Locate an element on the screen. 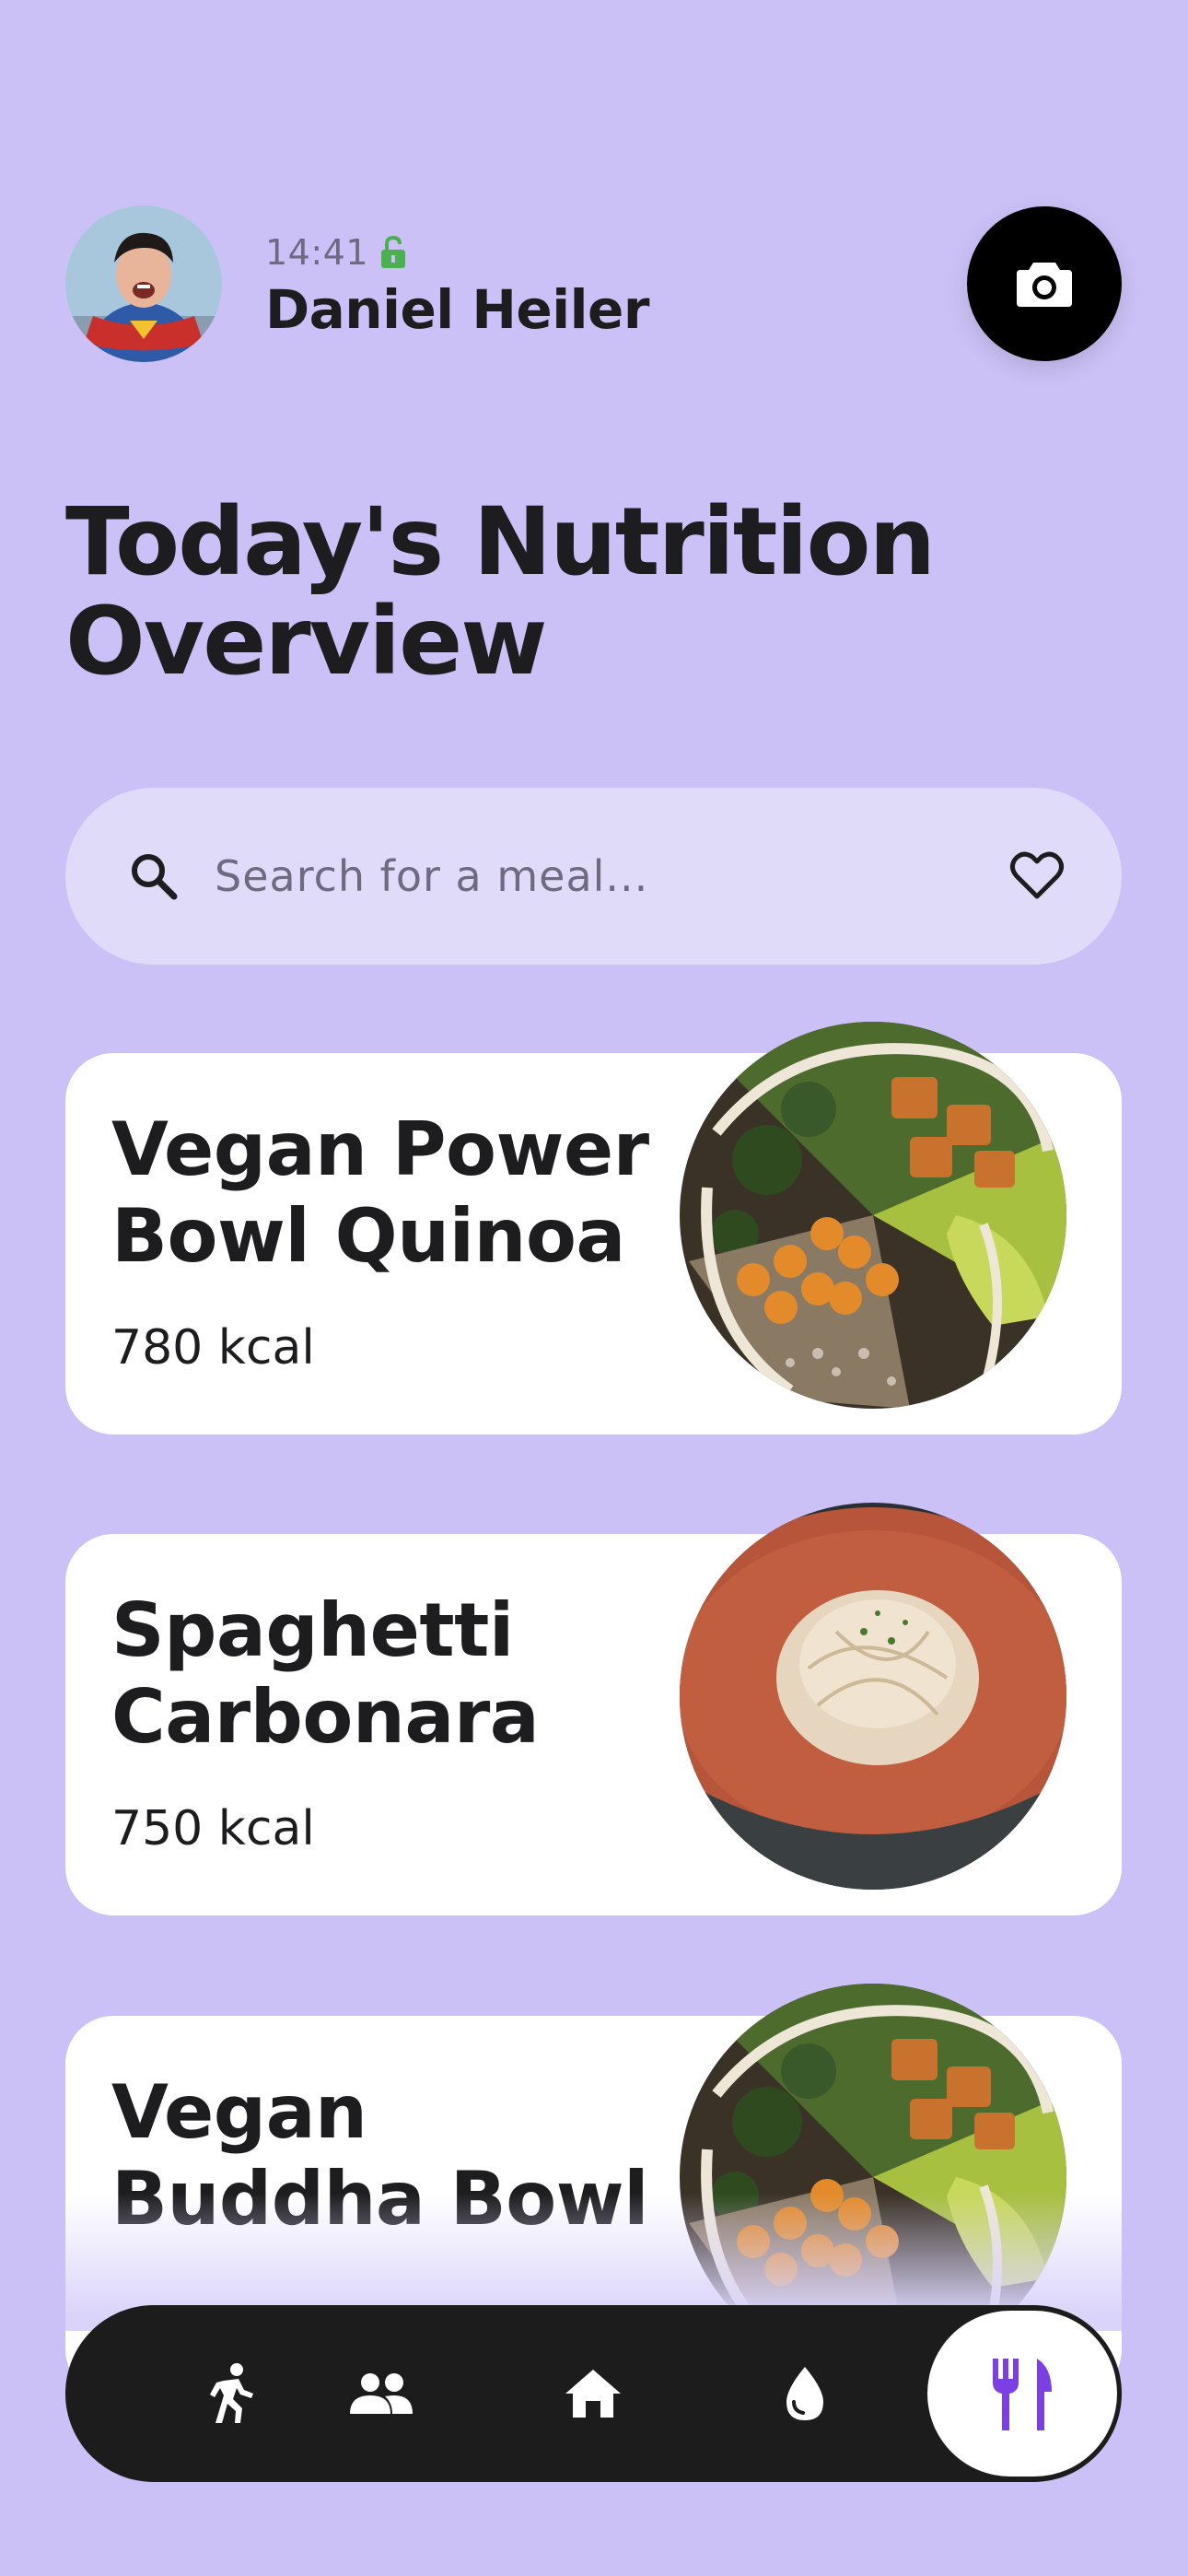 The image size is (1188, 2576). camera-icon is located at coordinates (1044, 285).